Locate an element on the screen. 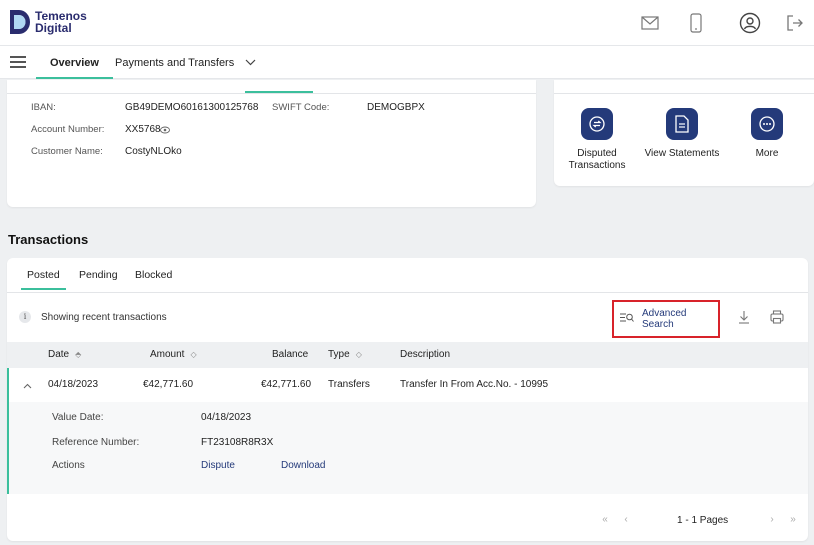 Image resolution: width=814 pixels, height=545 pixels. pagination-text: 1 - 1 Pages is located at coordinates (703, 520).